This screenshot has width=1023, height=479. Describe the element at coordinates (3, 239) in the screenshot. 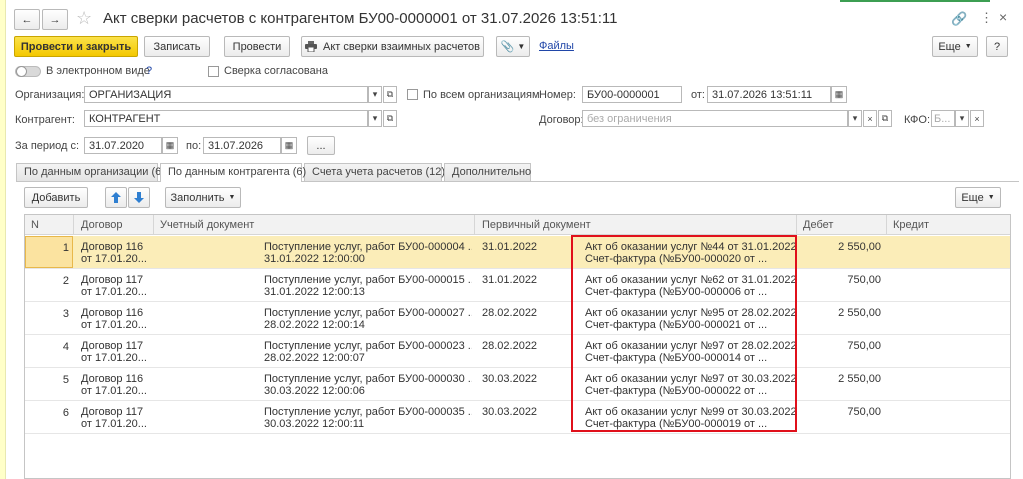

I see `left-panel-strip` at that location.